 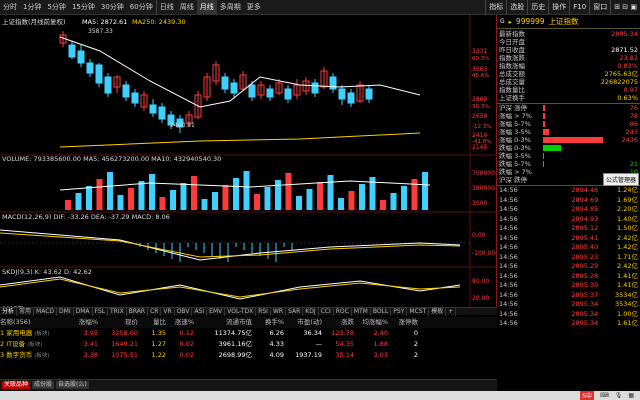 What do you see at coordinates (373, 322) in the screenshot?
I see `column-header: 均涨幅%` at bounding box center [373, 322].